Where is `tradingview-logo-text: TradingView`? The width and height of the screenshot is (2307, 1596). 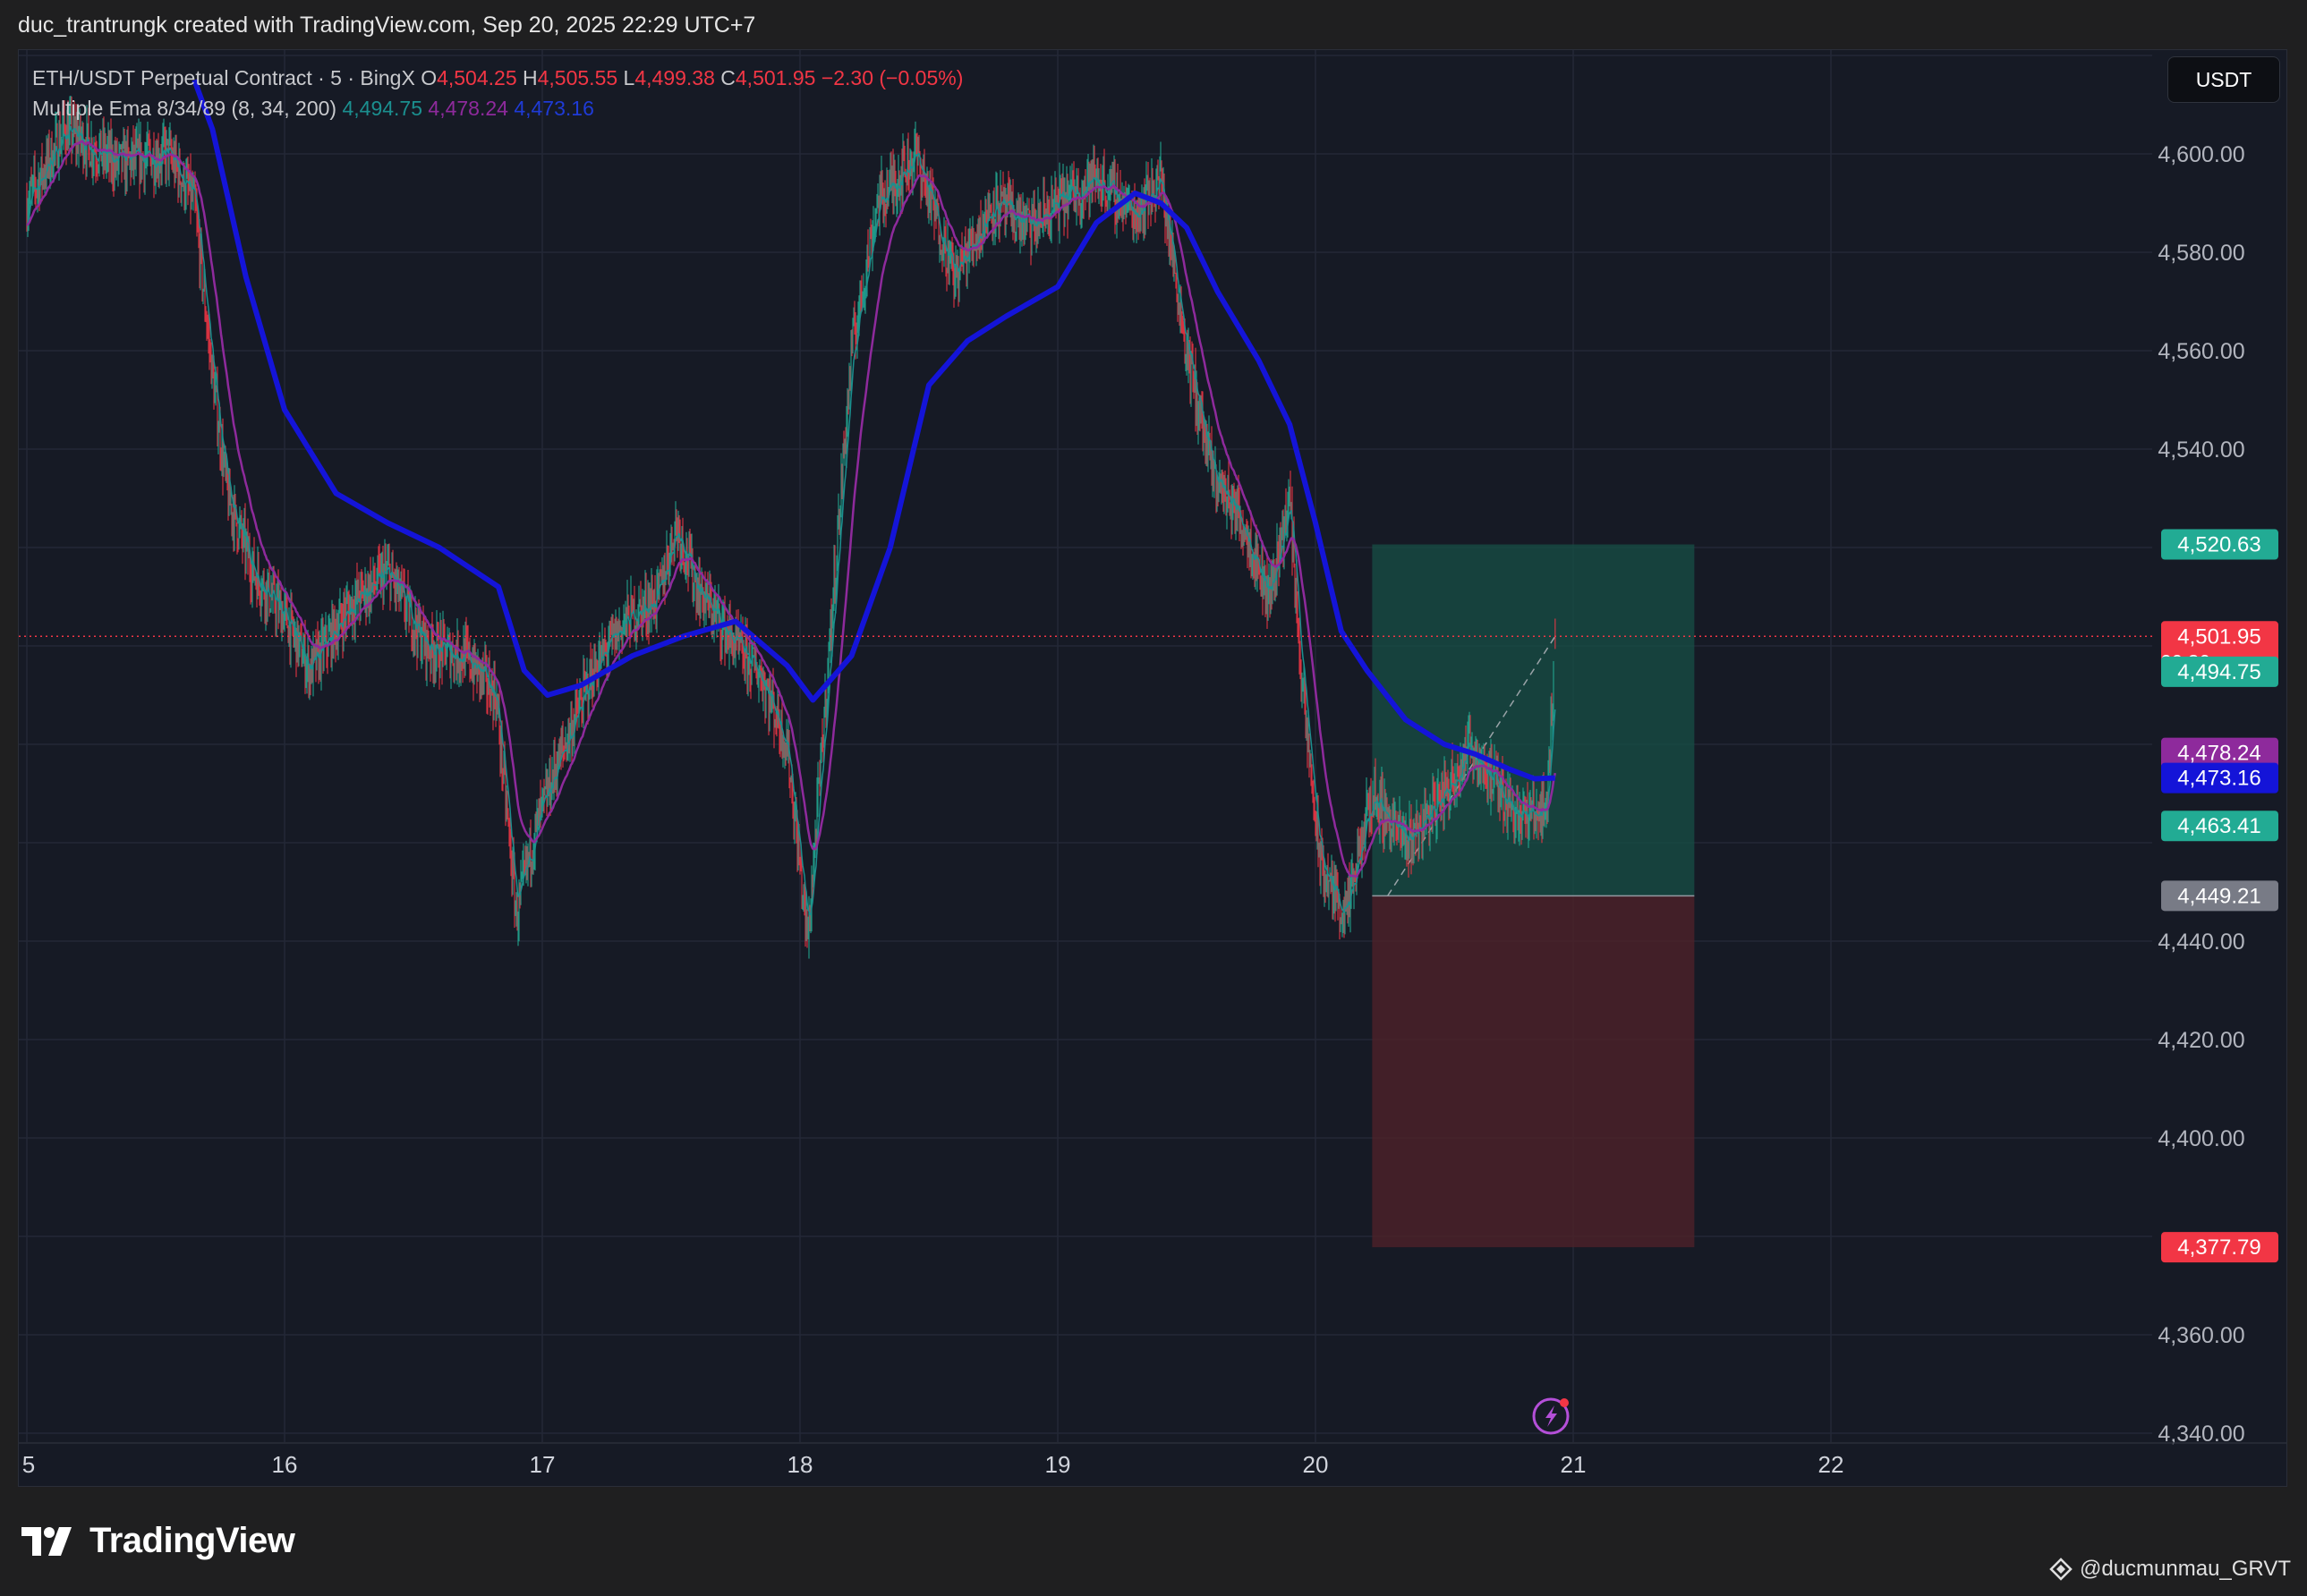
tradingview-logo-text: TradingView is located at coordinates (192, 1541).